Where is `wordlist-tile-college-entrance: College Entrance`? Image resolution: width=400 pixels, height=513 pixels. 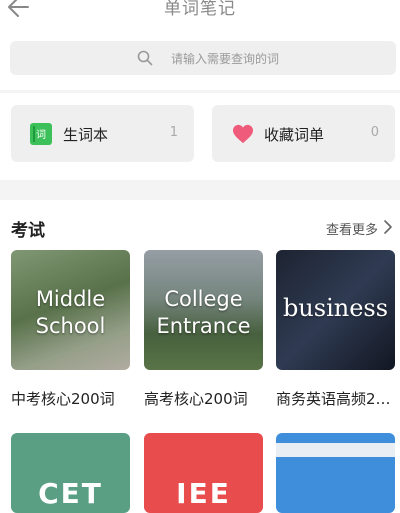 wordlist-tile-college-entrance: College Entrance is located at coordinates (203, 310).